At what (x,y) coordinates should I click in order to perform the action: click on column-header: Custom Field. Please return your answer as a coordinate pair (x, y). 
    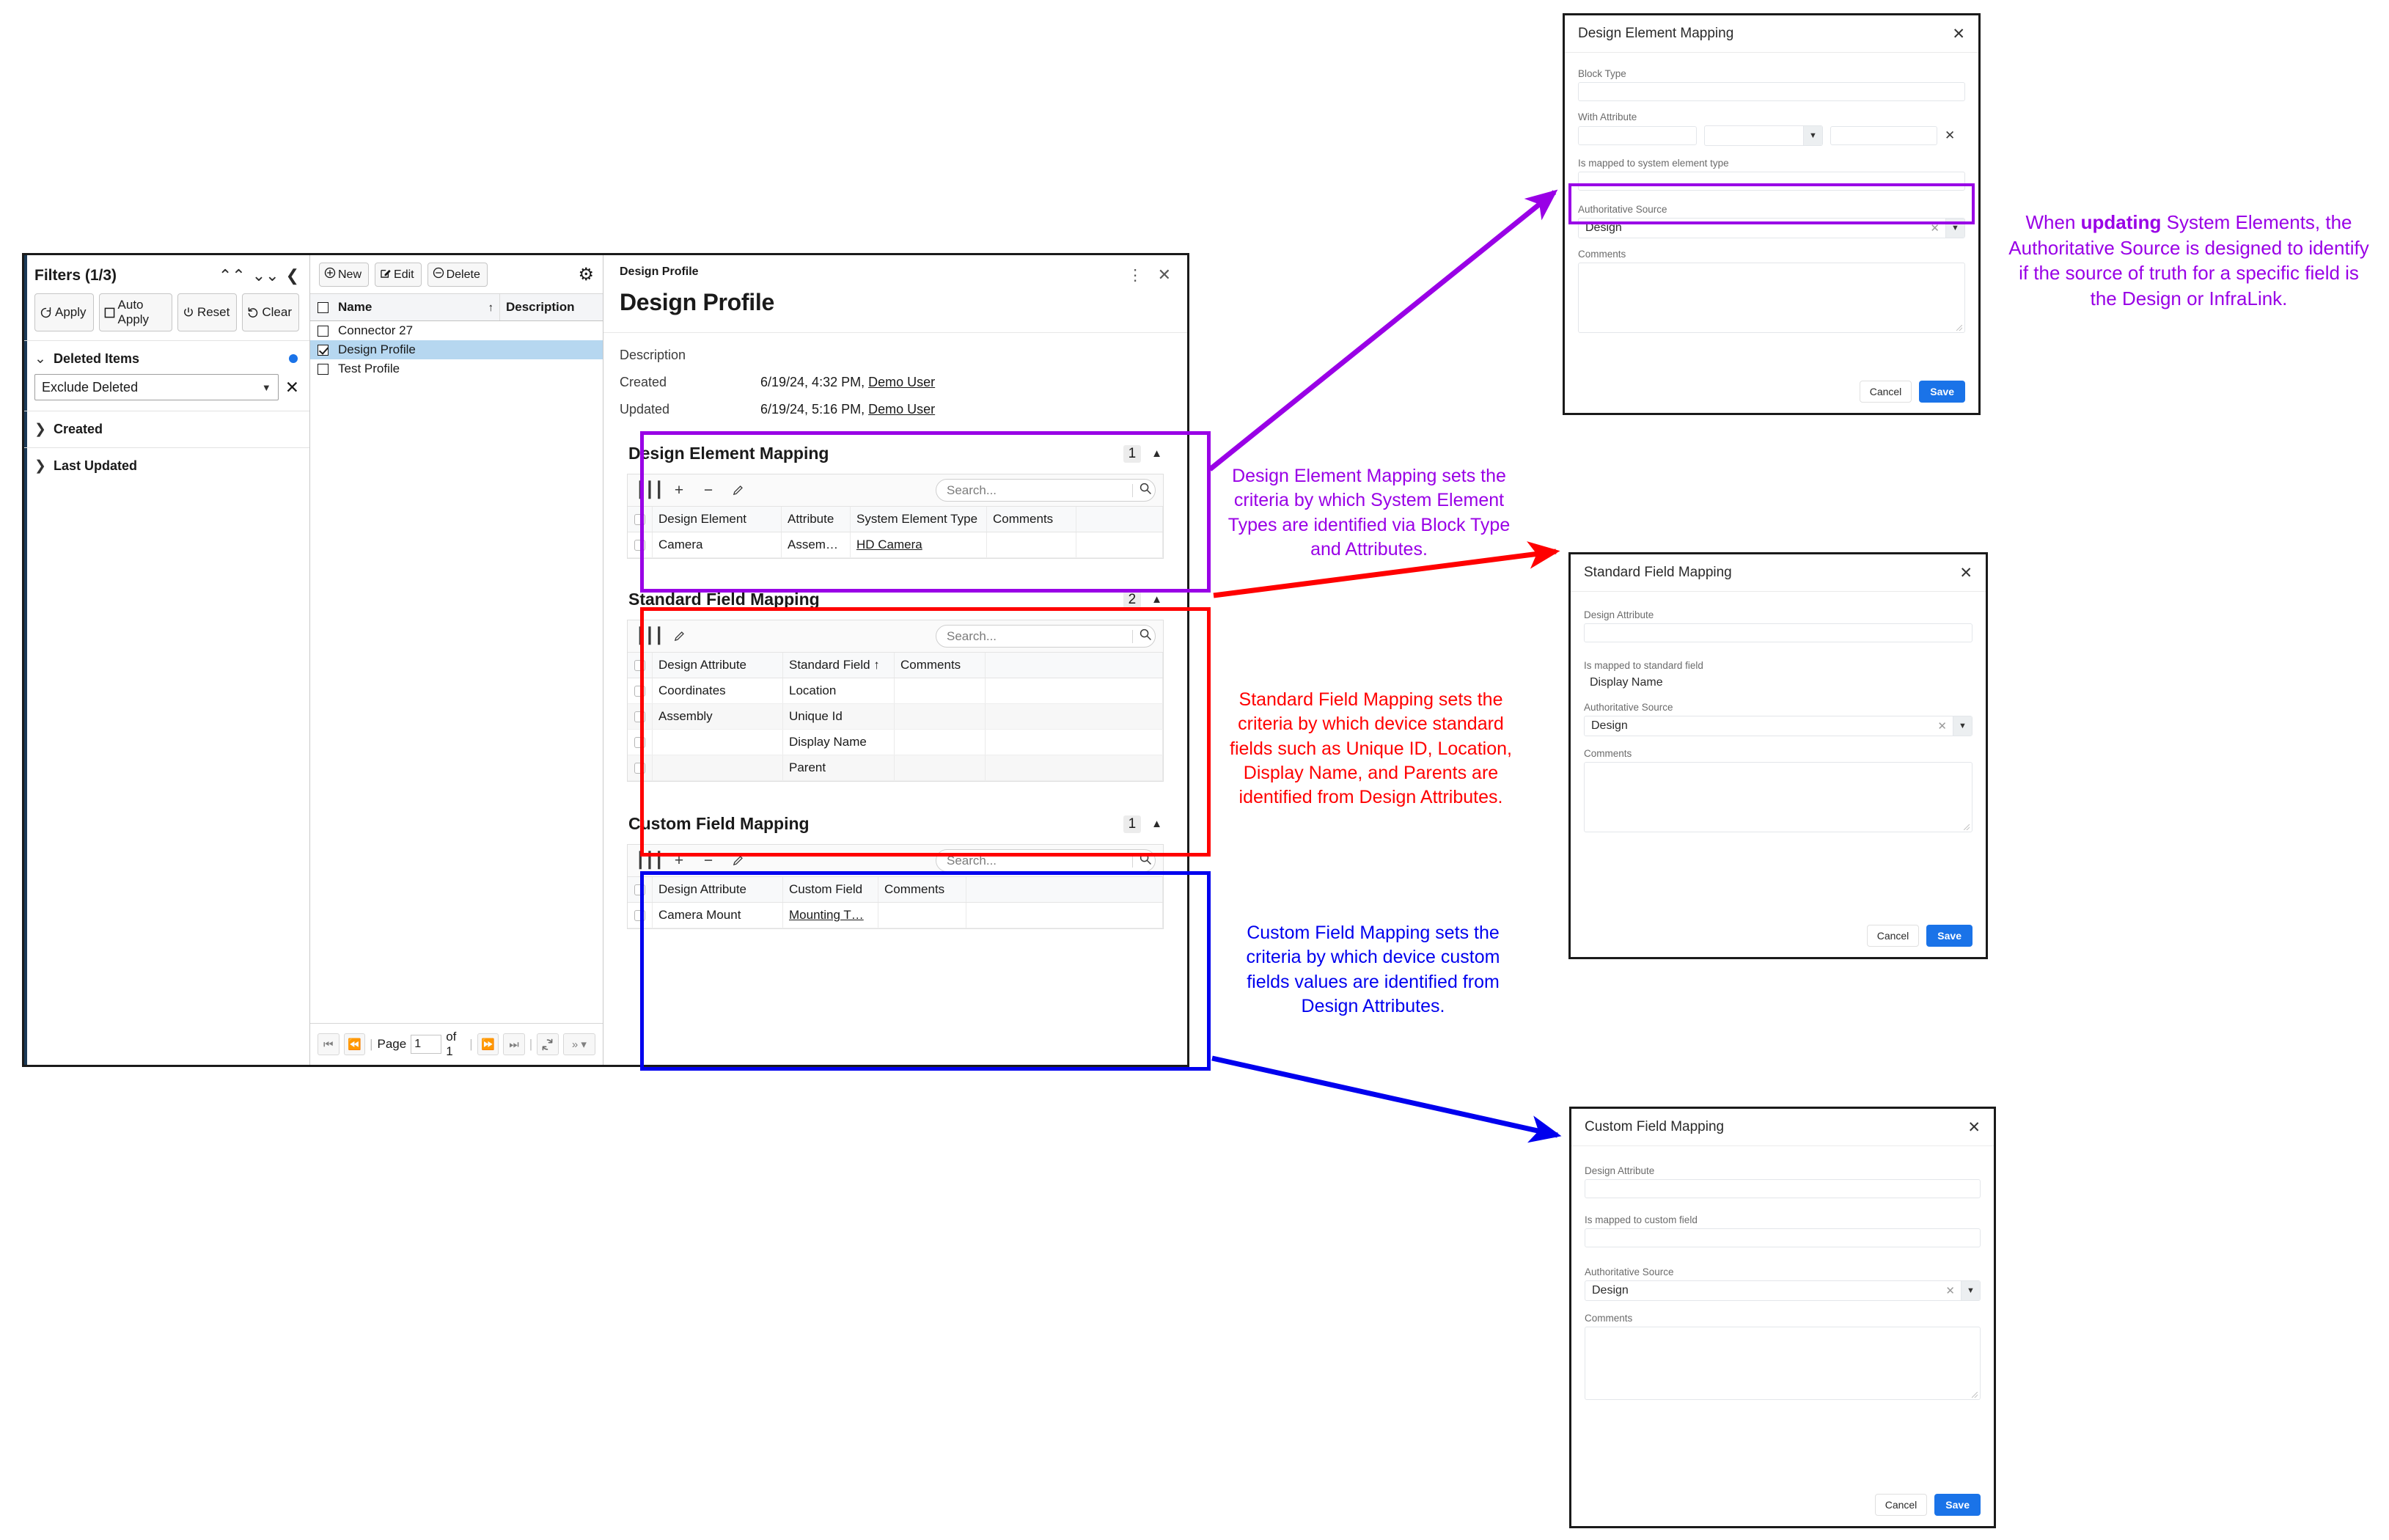
    Looking at the image, I should click on (830, 889).